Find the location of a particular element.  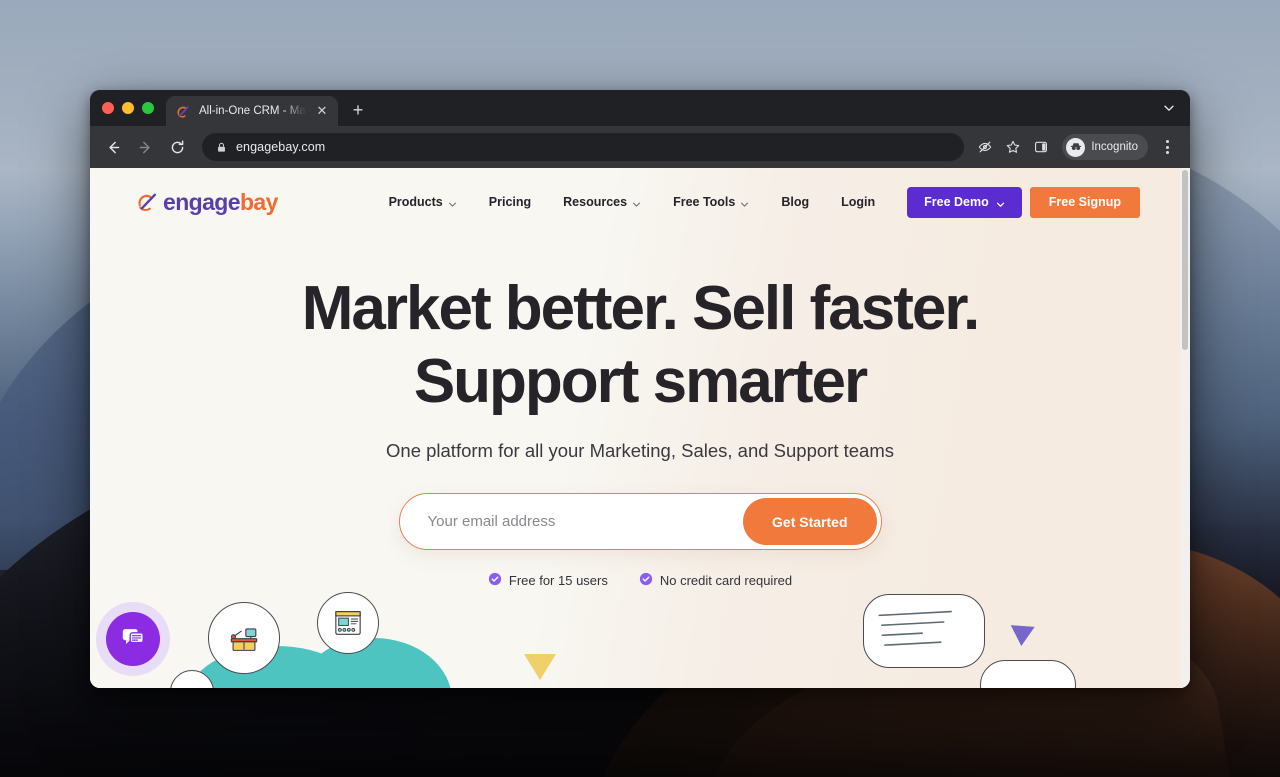

desk-icon-circle is located at coordinates (244, 638).